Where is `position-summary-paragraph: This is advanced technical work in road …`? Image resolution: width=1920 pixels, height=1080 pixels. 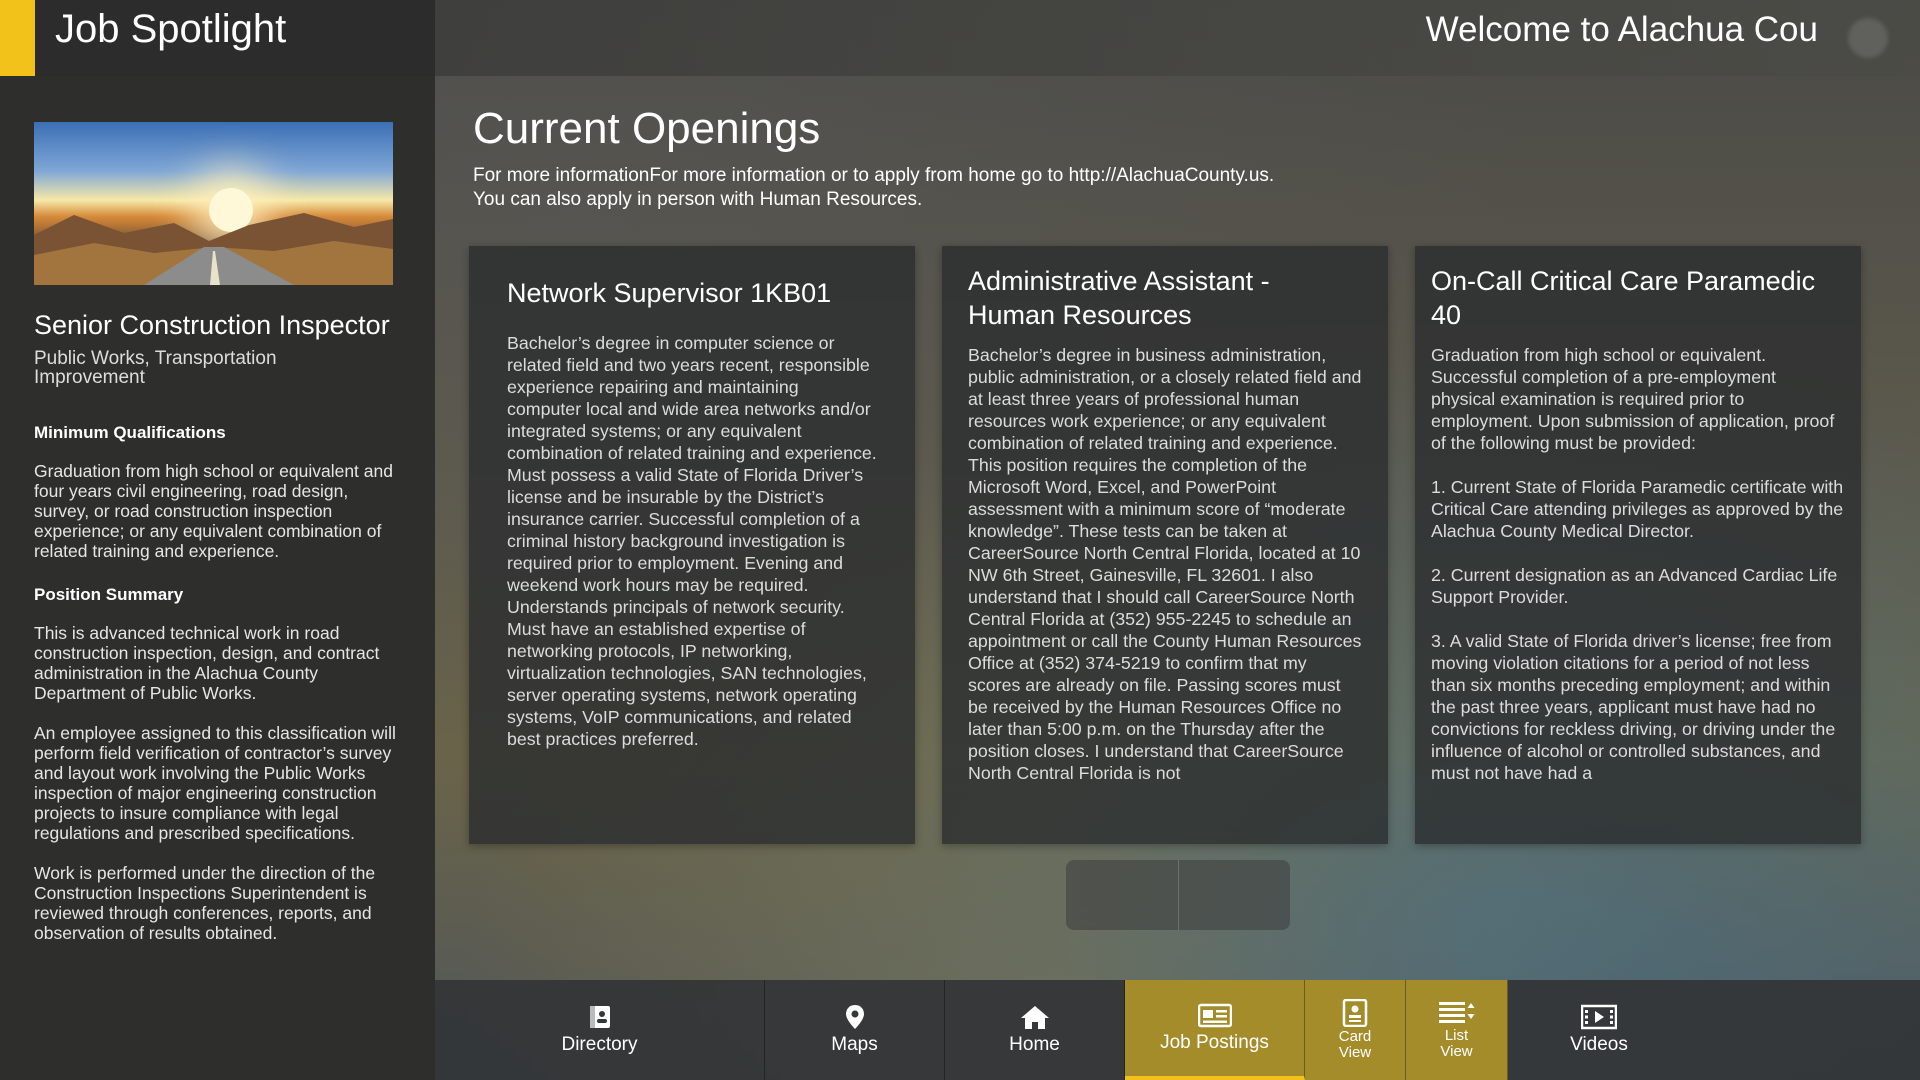 position-summary-paragraph: This is advanced technical work in road … is located at coordinates (207, 663).